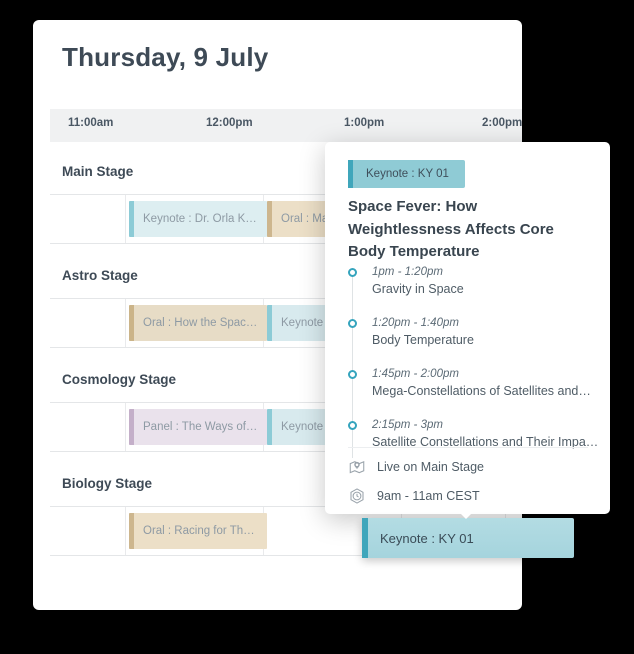 Image resolution: width=634 pixels, height=654 pixels. Describe the element at coordinates (91, 123) in the screenshot. I see `time-tick: 11:00am` at that location.